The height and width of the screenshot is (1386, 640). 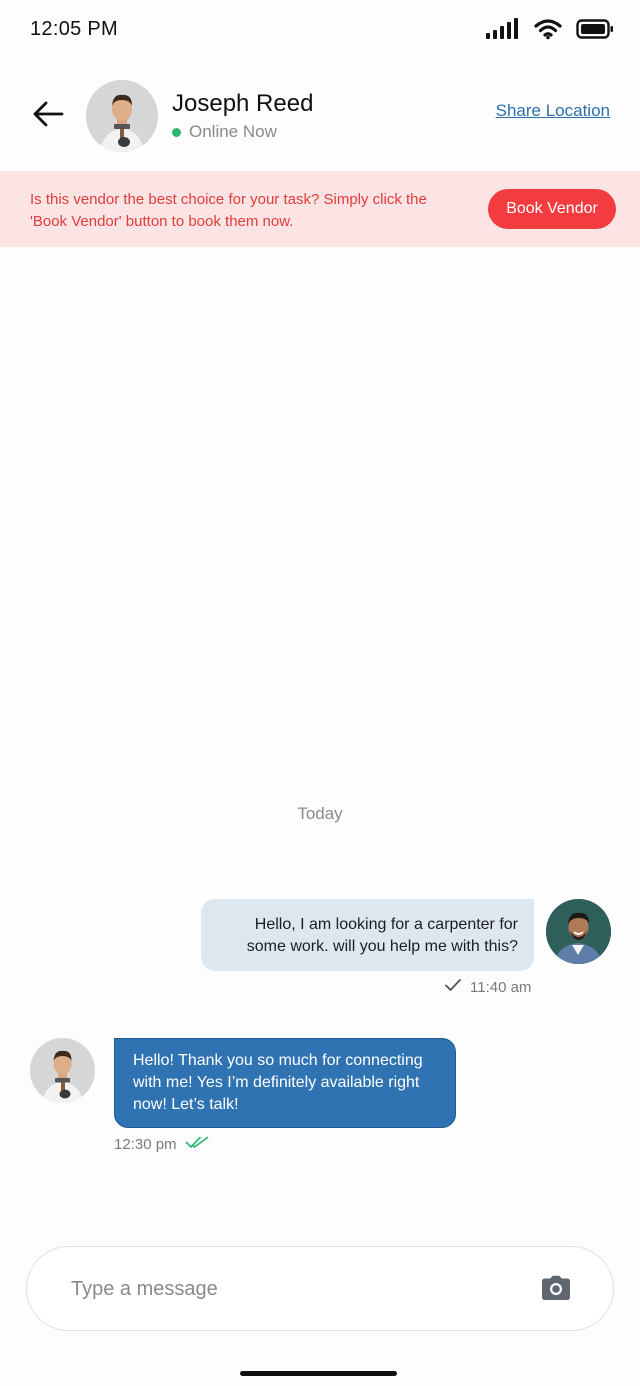 I want to click on user-avatar, so click(x=578, y=931).